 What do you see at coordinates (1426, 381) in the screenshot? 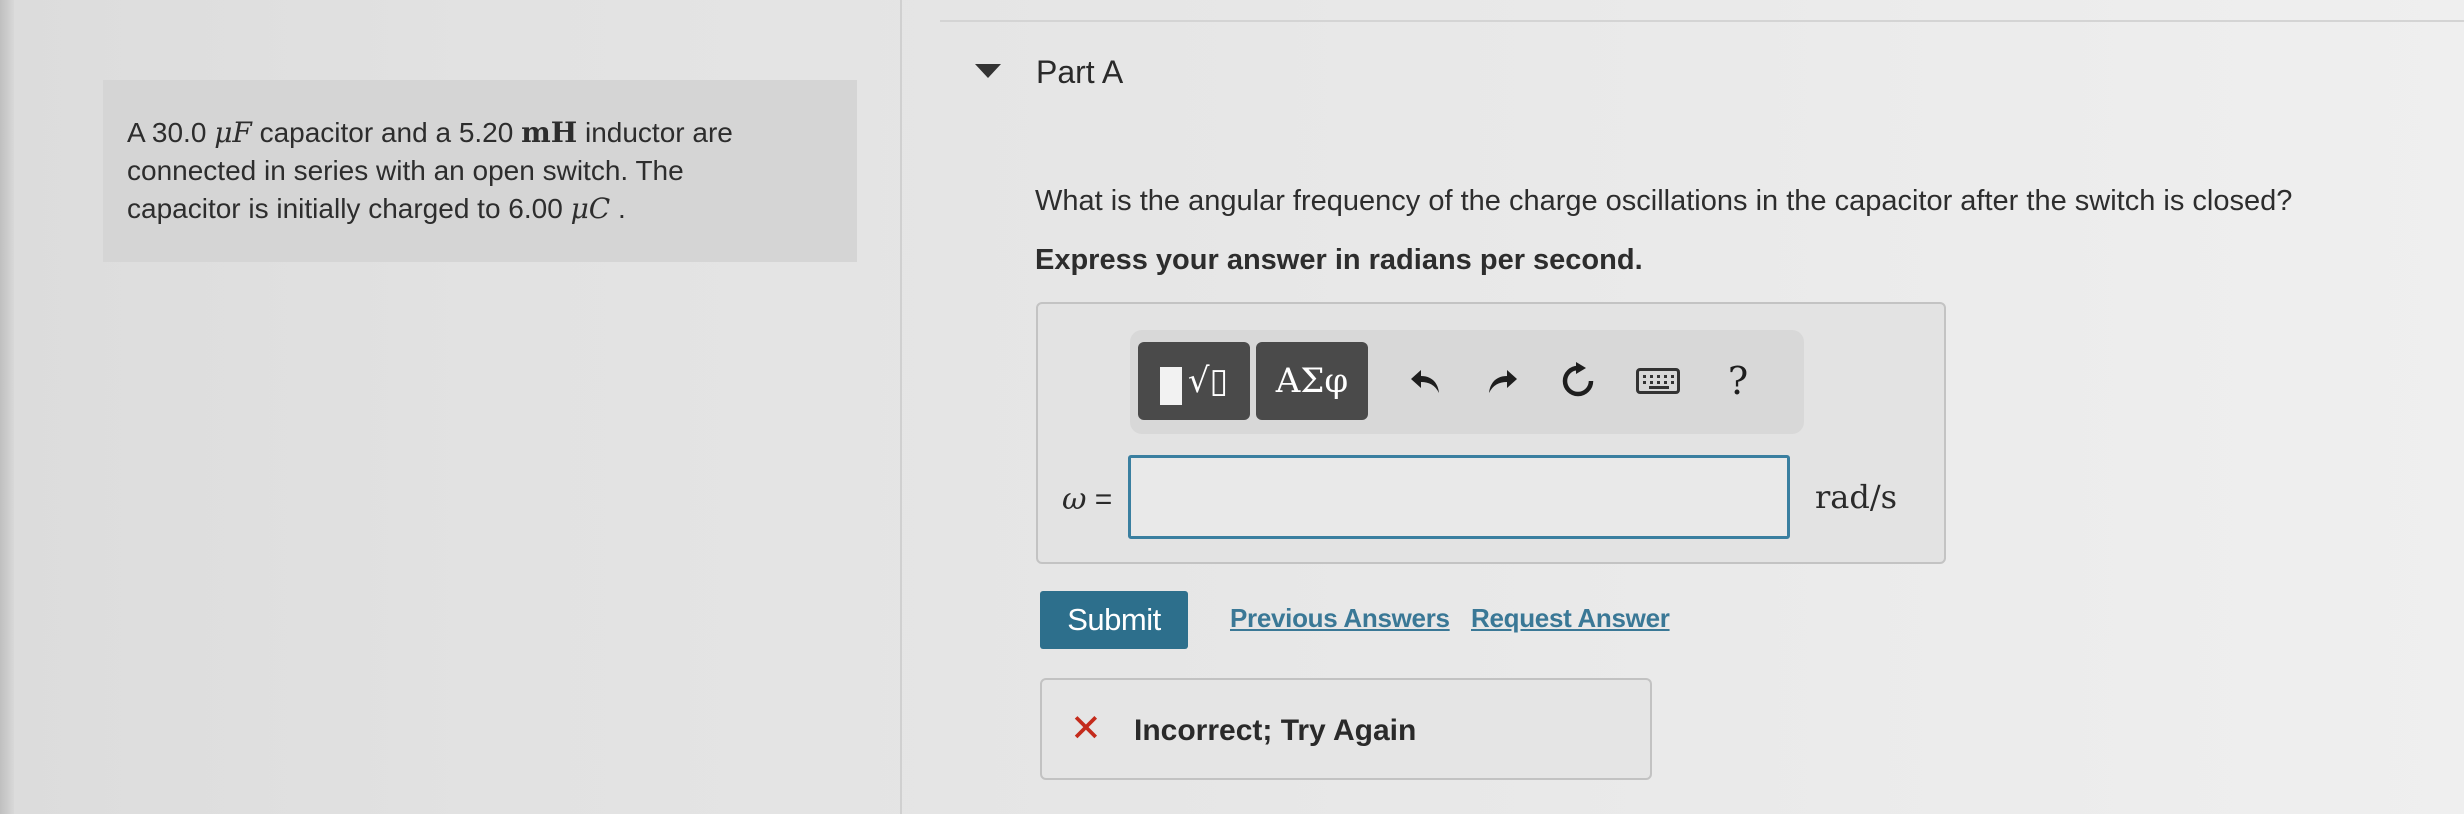
I see `undo-icon` at bounding box center [1426, 381].